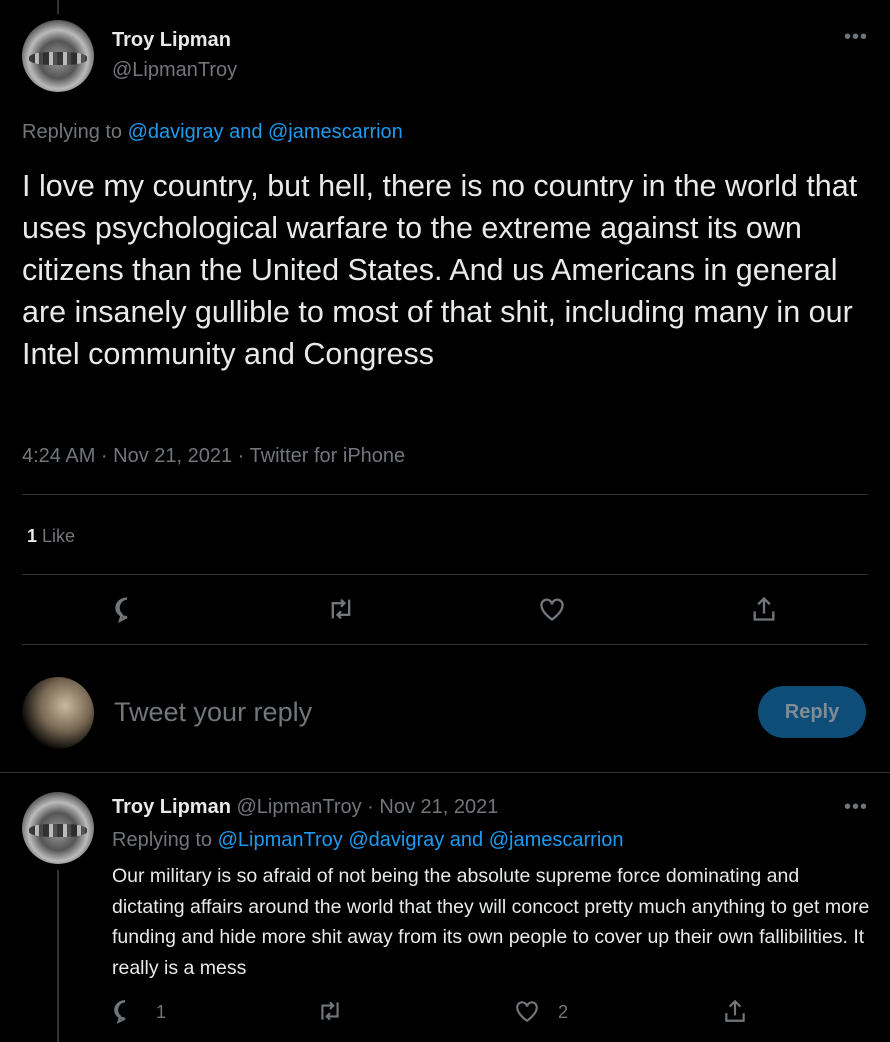 The height and width of the screenshot is (1042, 890). I want to click on reply-replying-to-link: @LipmanTroy @davigray and @jamescarrion, so click(421, 840).